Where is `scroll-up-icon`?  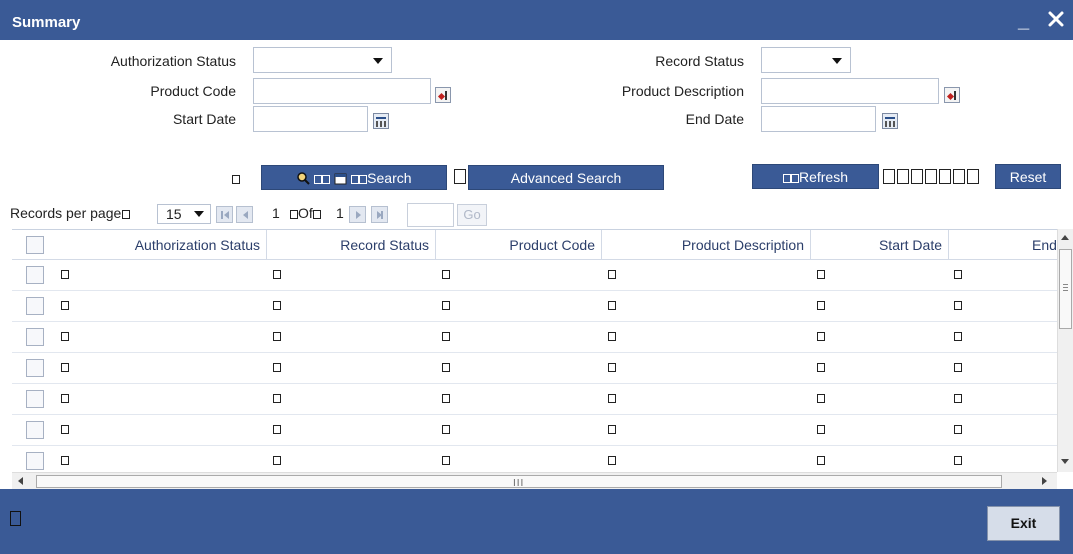 scroll-up-icon is located at coordinates (1065, 237).